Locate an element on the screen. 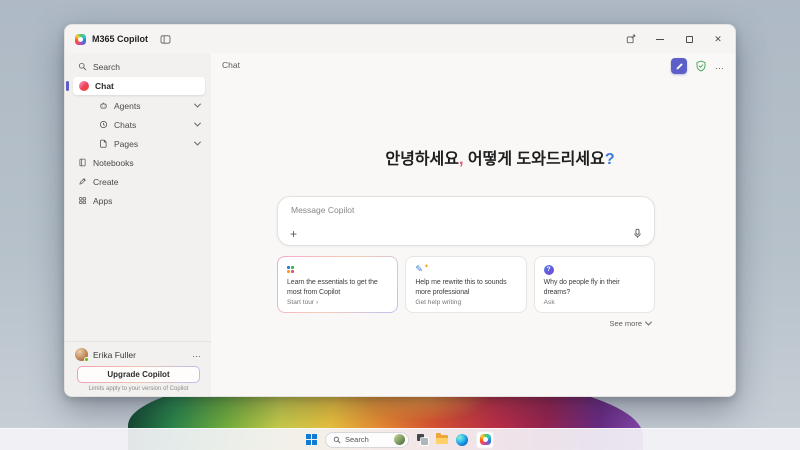  sidebar-toggle-icon is located at coordinates (165, 39).